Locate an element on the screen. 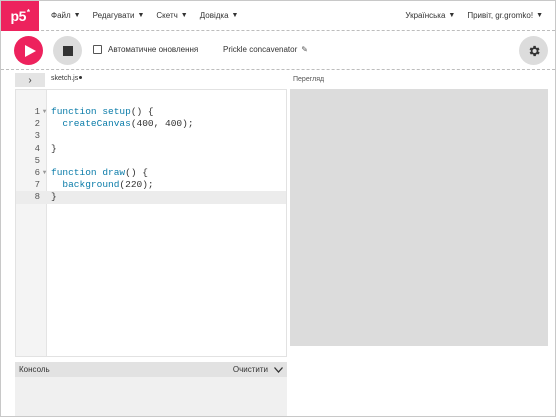 The image size is (556, 417). code-text: function draw() { is located at coordinates (99, 172).